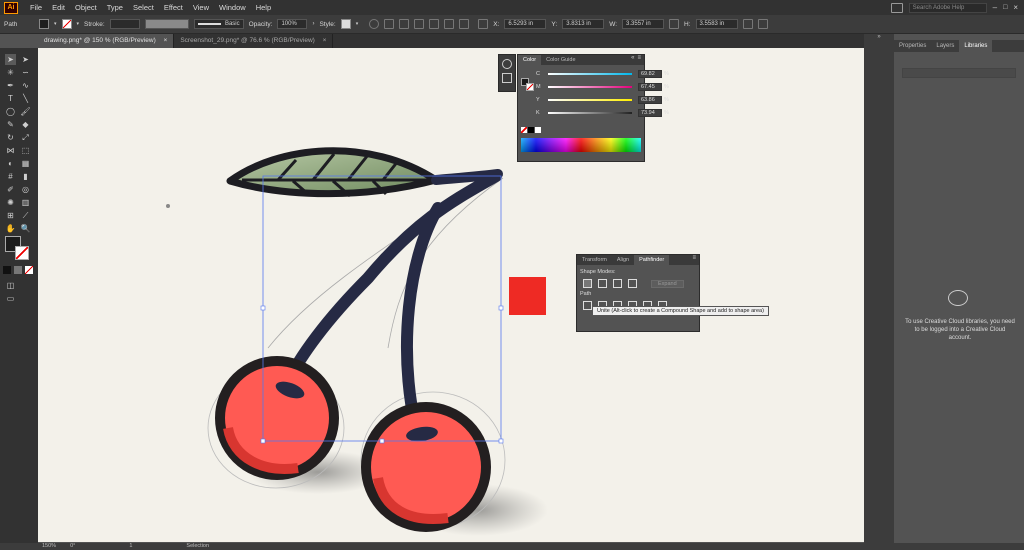 Image resolution: width=1024 pixels, height=550 pixels. I want to click on black-value-field: 73.94, so click(650, 112).